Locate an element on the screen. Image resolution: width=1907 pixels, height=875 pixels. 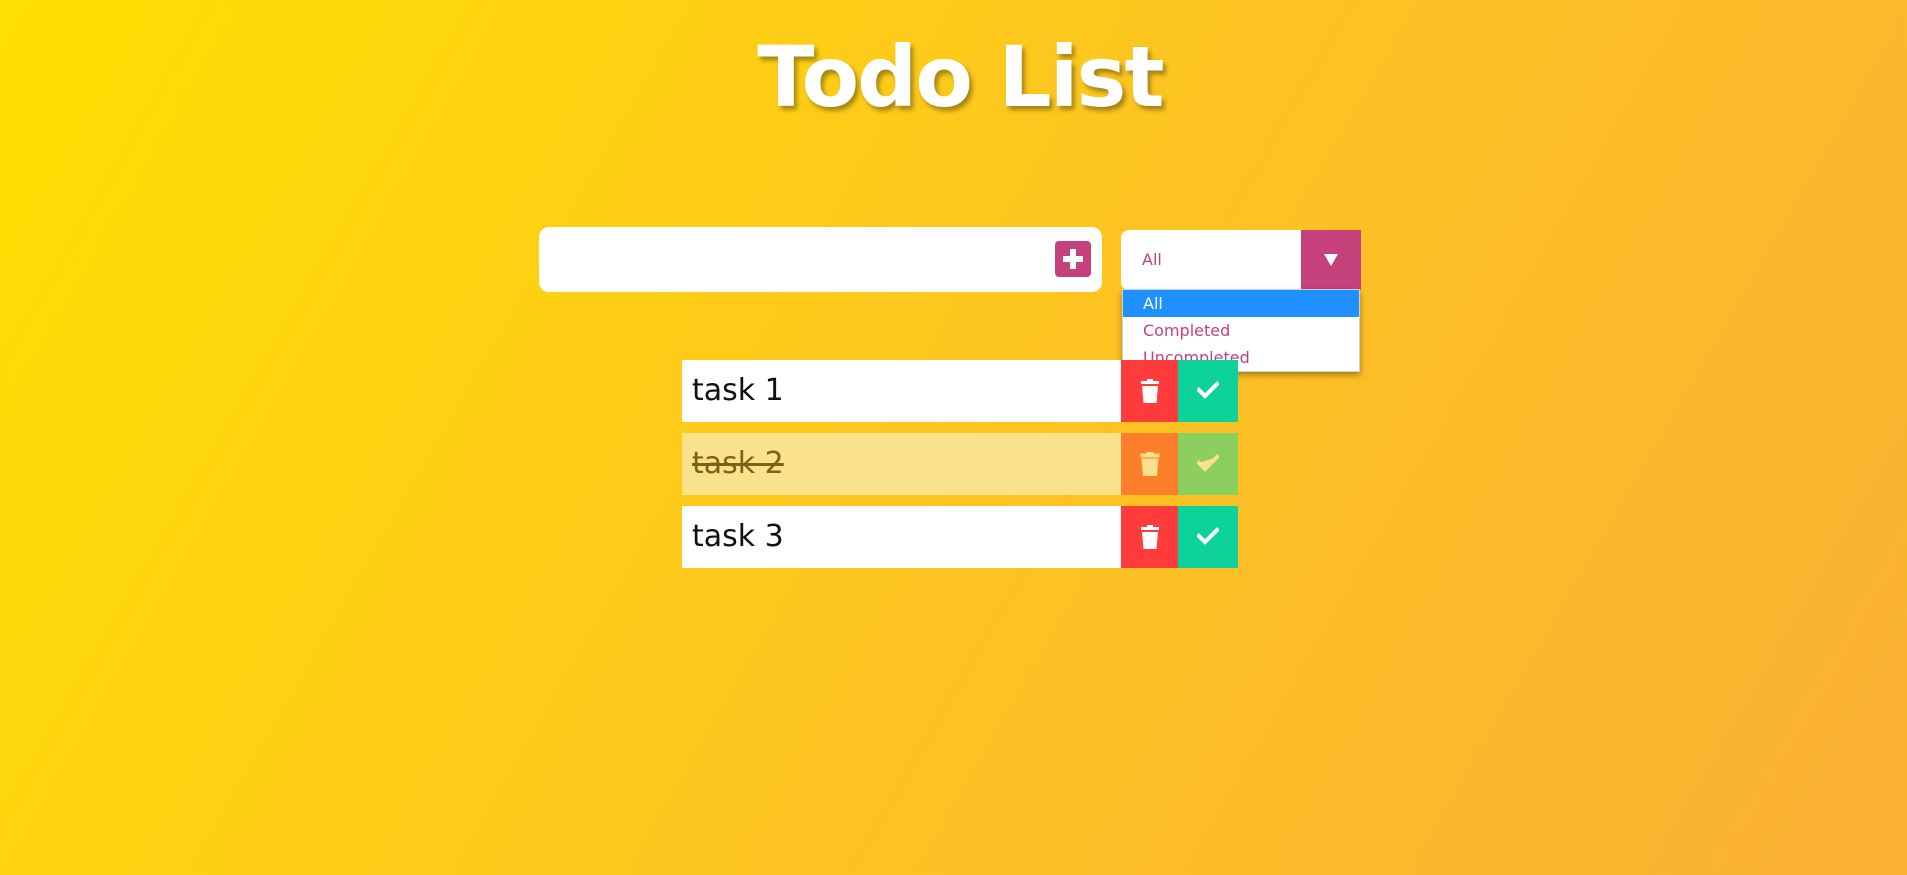
todo-item: task 1 is located at coordinates (960, 391).